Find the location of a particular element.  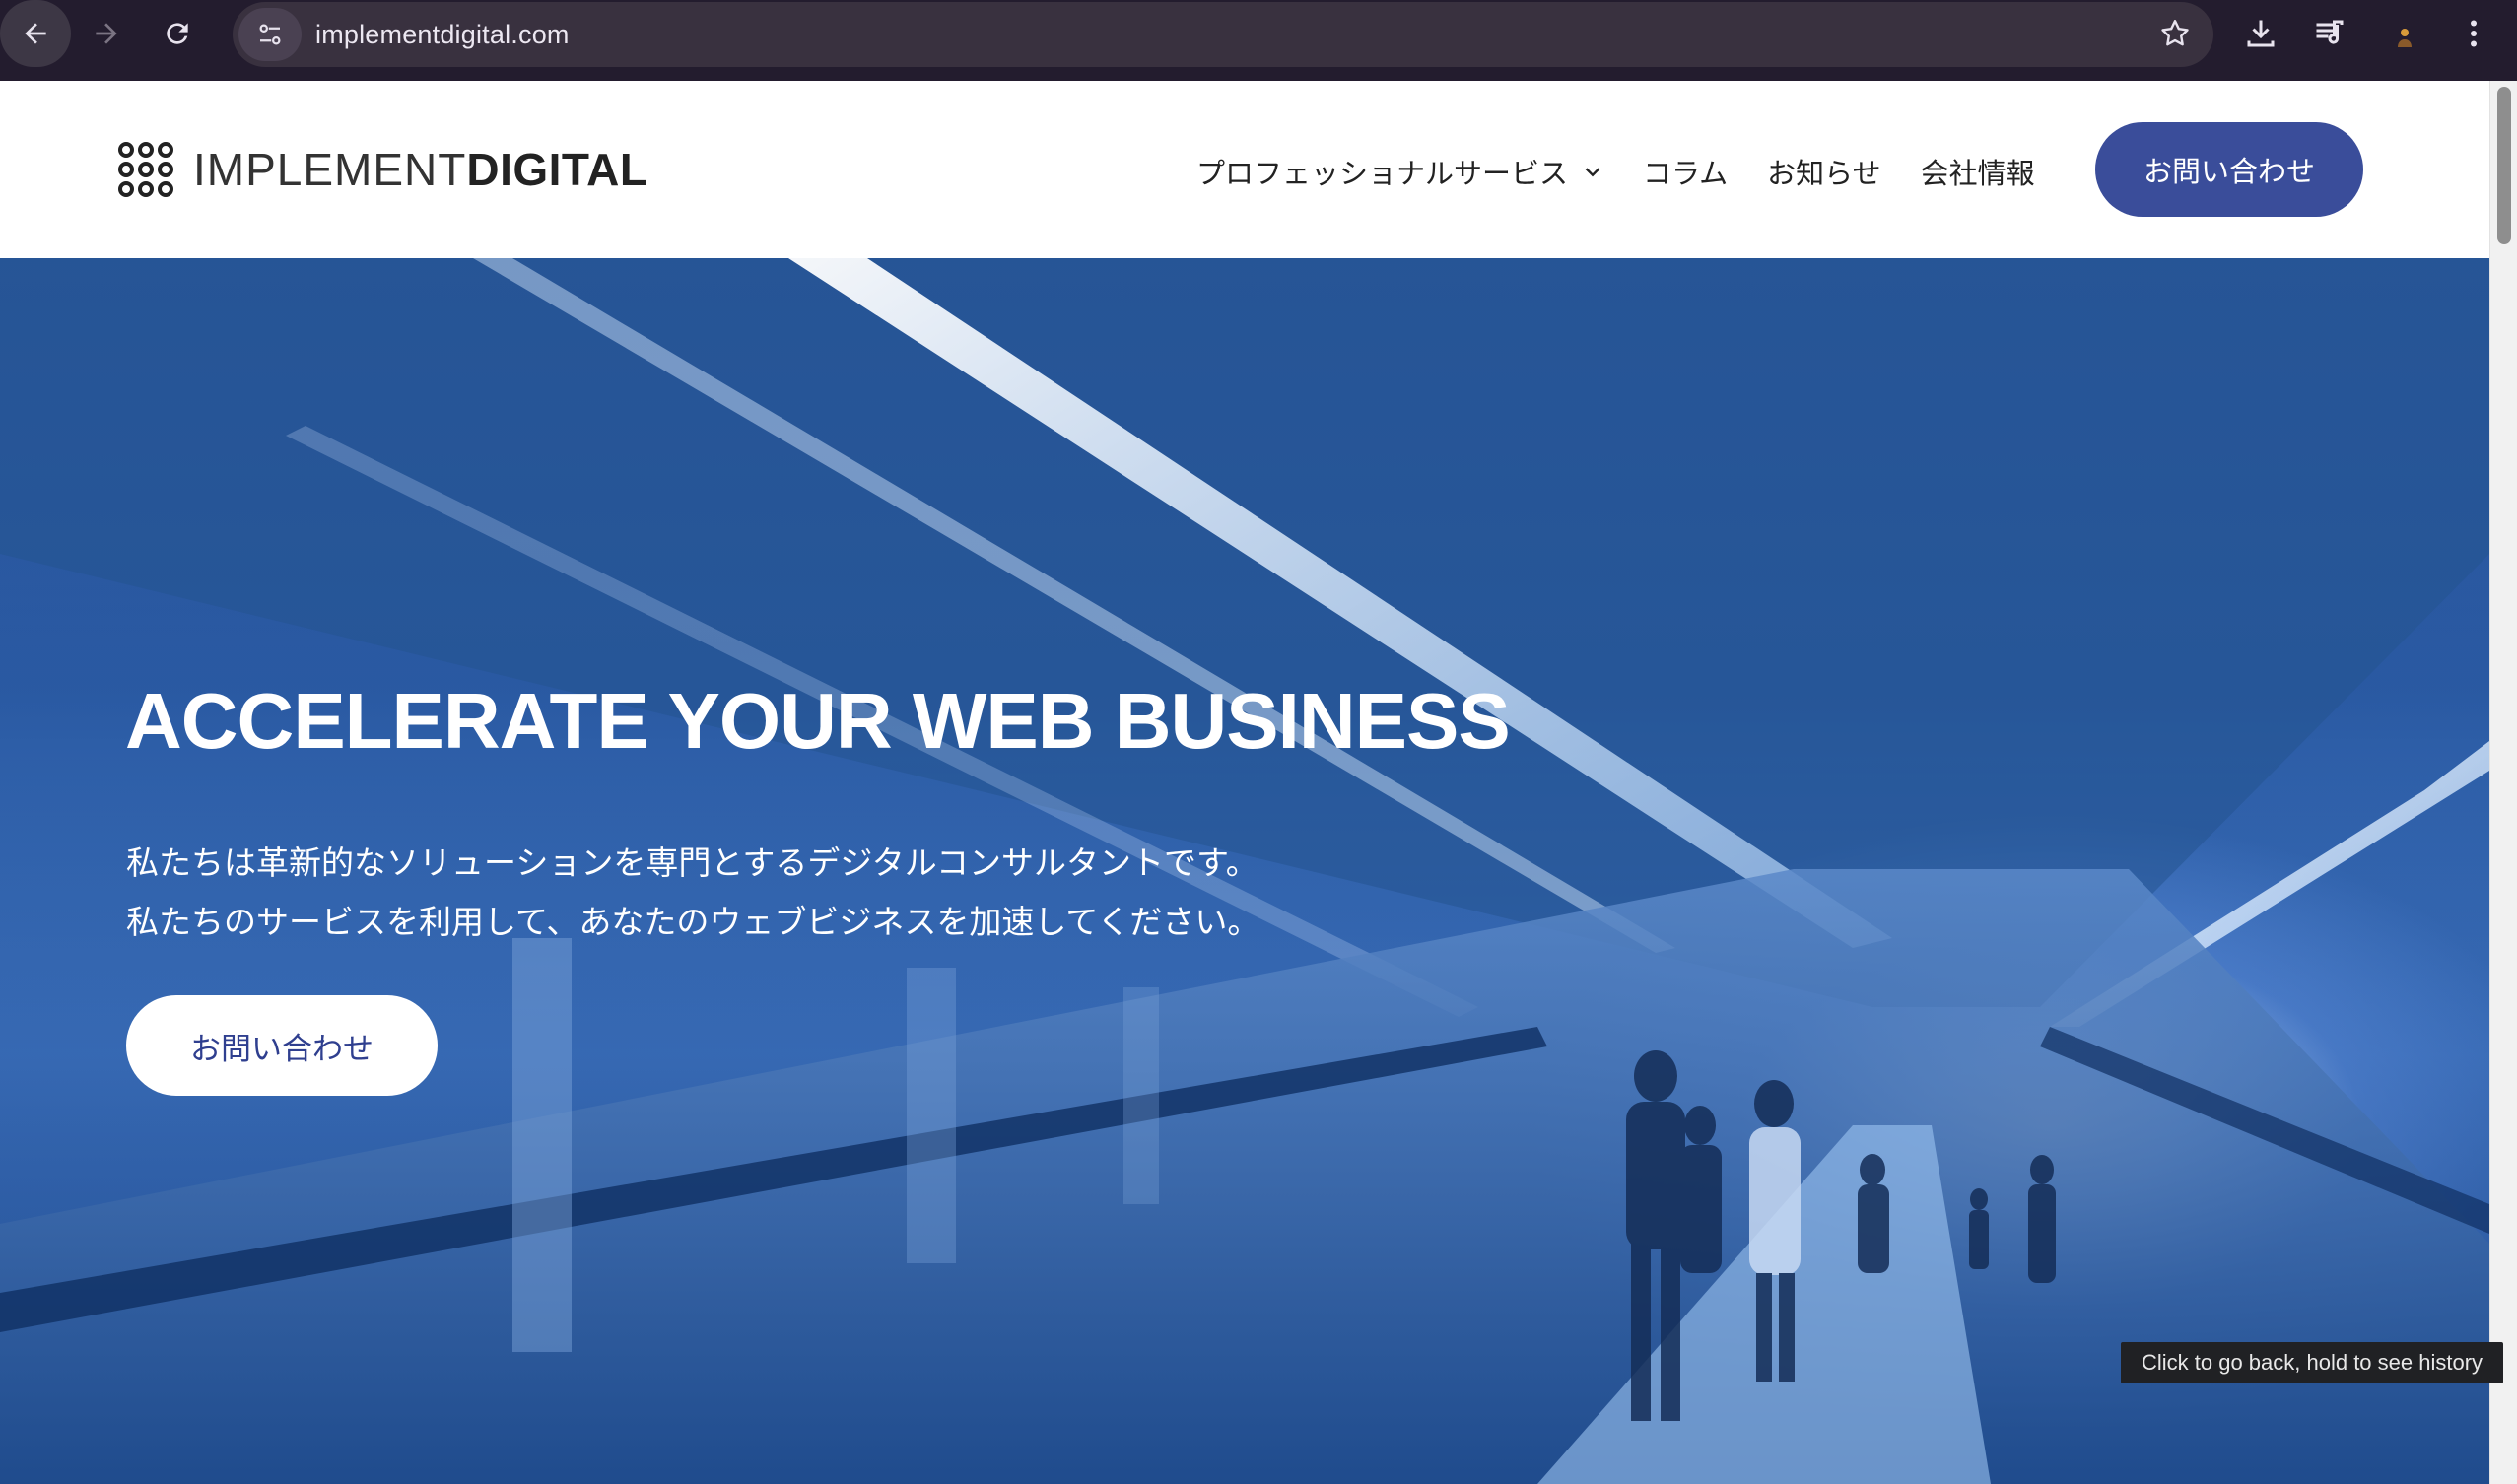

menu-button is located at coordinates (2473, 33).